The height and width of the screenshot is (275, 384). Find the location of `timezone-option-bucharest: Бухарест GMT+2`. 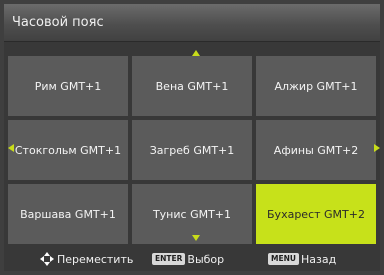

timezone-option-bucharest: Бухарест GMT+2 is located at coordinates (316, 214).